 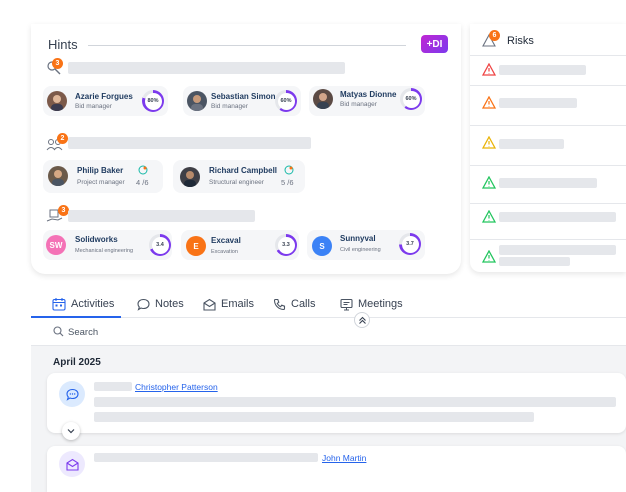 I want to click on skill-score: 5 /6, so click(x=287, y=182).